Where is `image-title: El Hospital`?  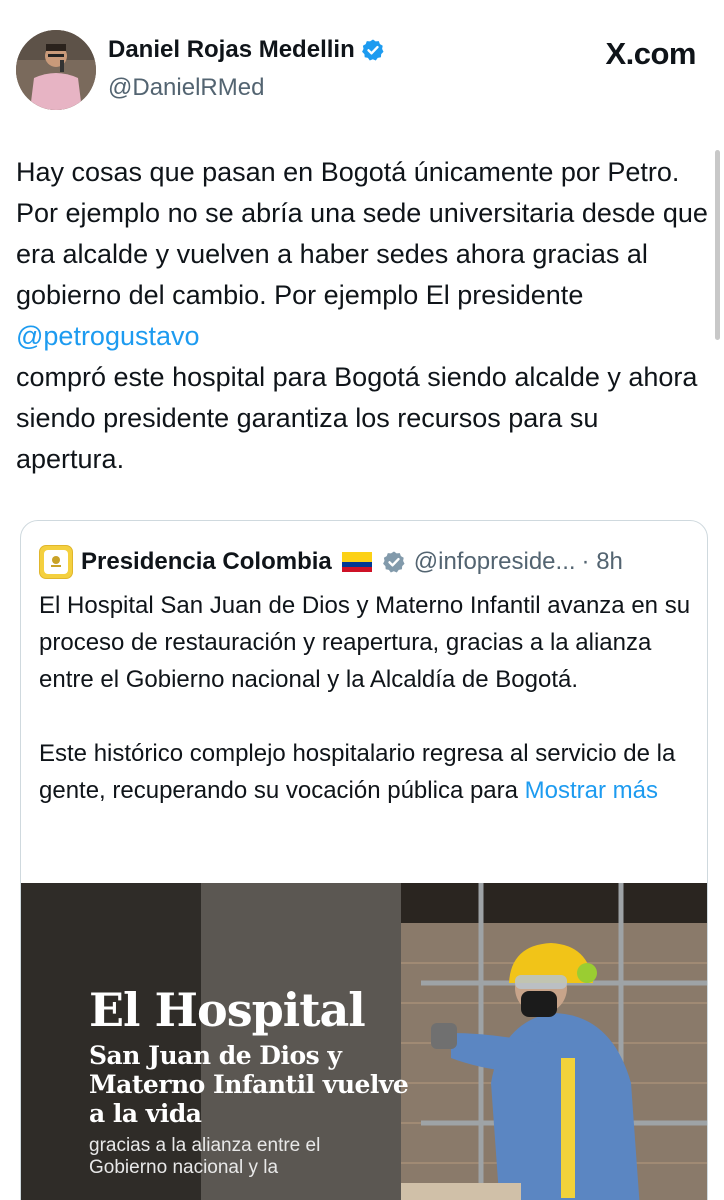
image-title: El Hospital is located at coordinates (227, 1010).